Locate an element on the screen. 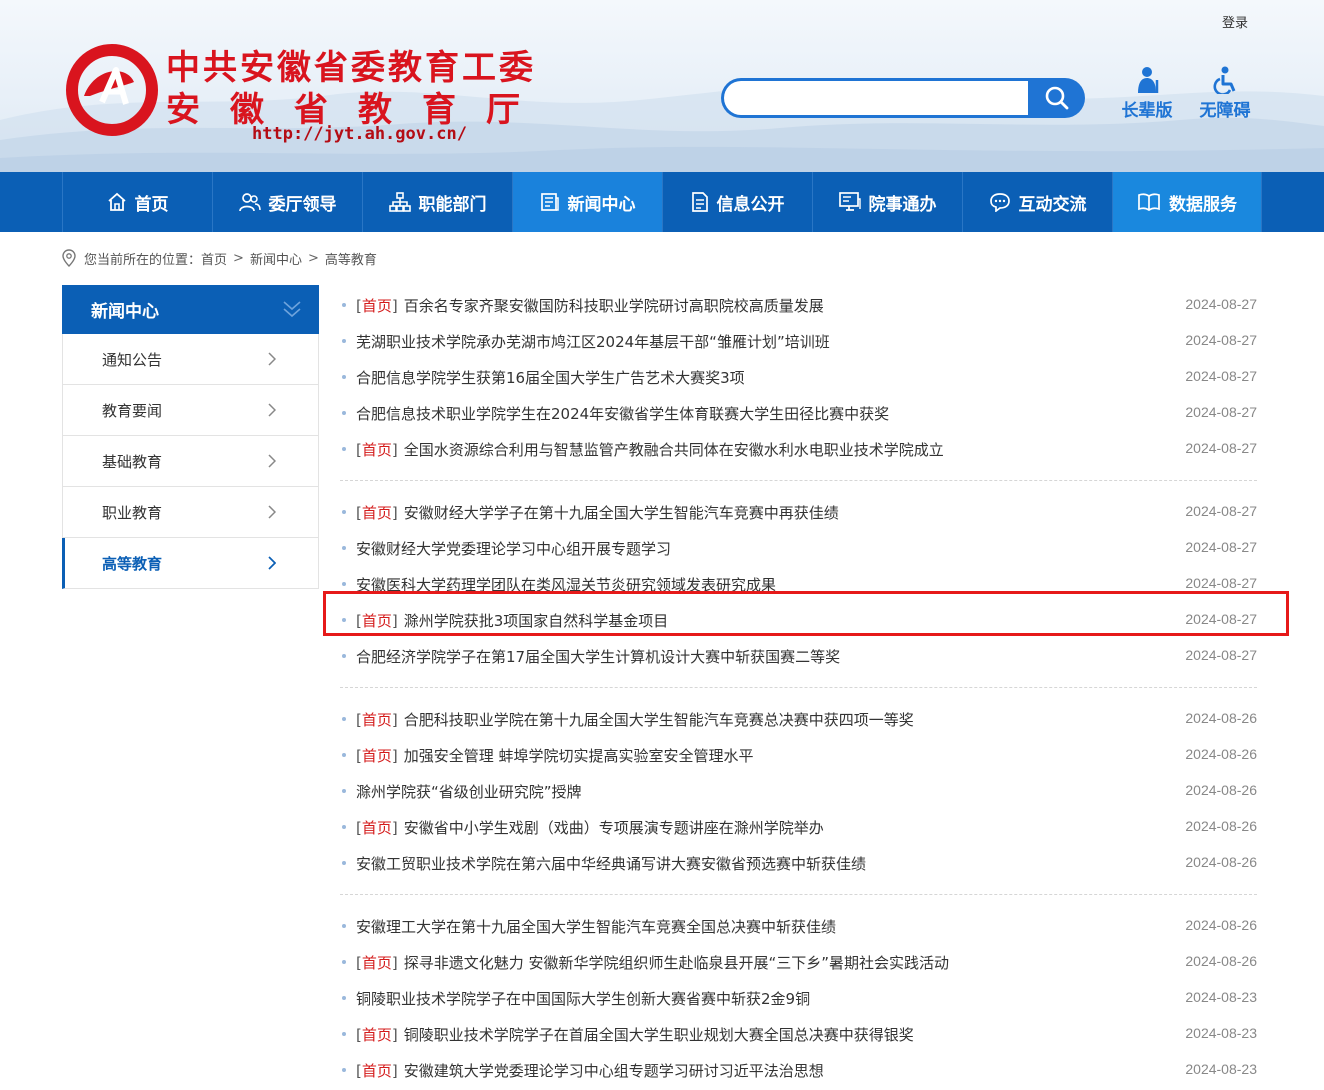 Image resolution: width=1324 pixels, height=1090 pixels. home-icon is located at coordinates (116, 201).